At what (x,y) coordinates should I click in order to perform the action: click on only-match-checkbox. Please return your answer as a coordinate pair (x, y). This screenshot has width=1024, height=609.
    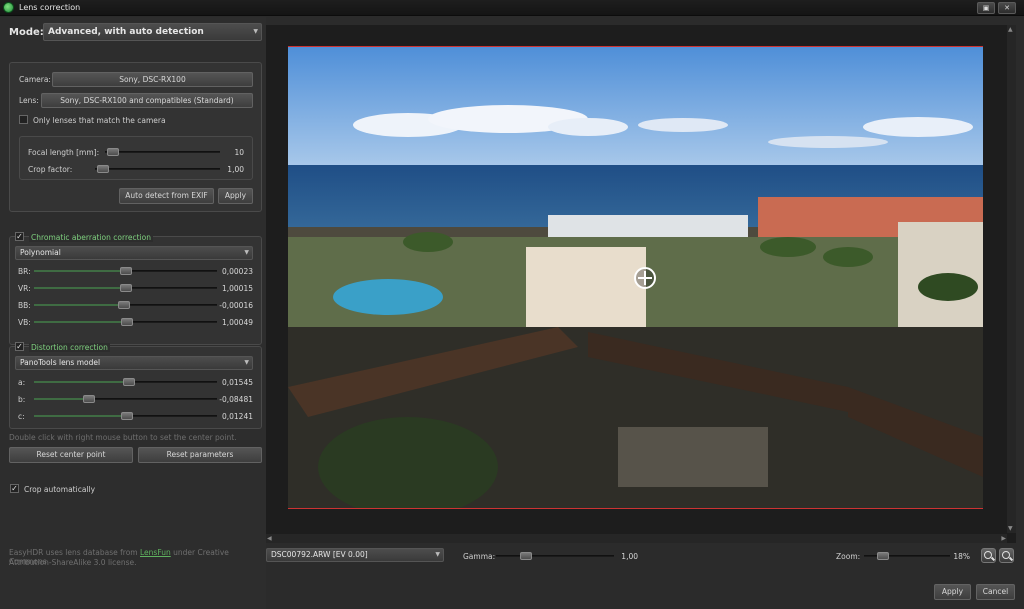
    Looking at the image, I should click on (23, 119).